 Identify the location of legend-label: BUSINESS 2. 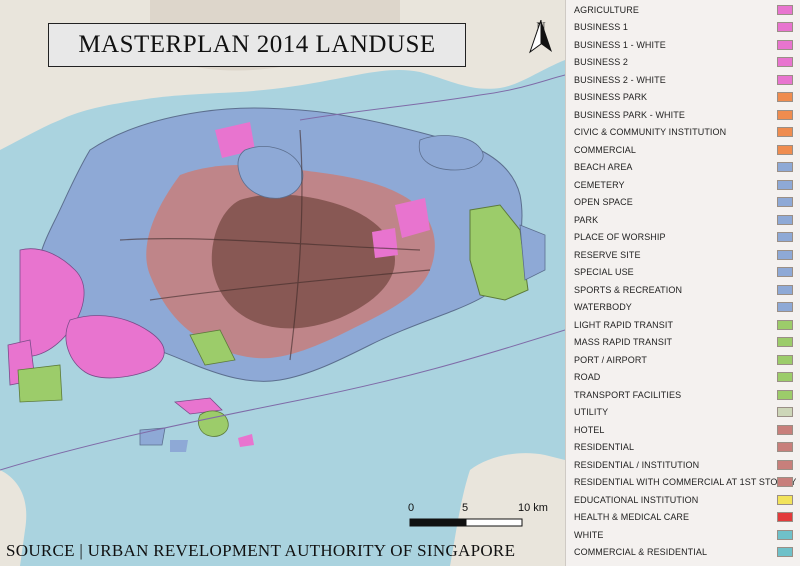
(601, 62).